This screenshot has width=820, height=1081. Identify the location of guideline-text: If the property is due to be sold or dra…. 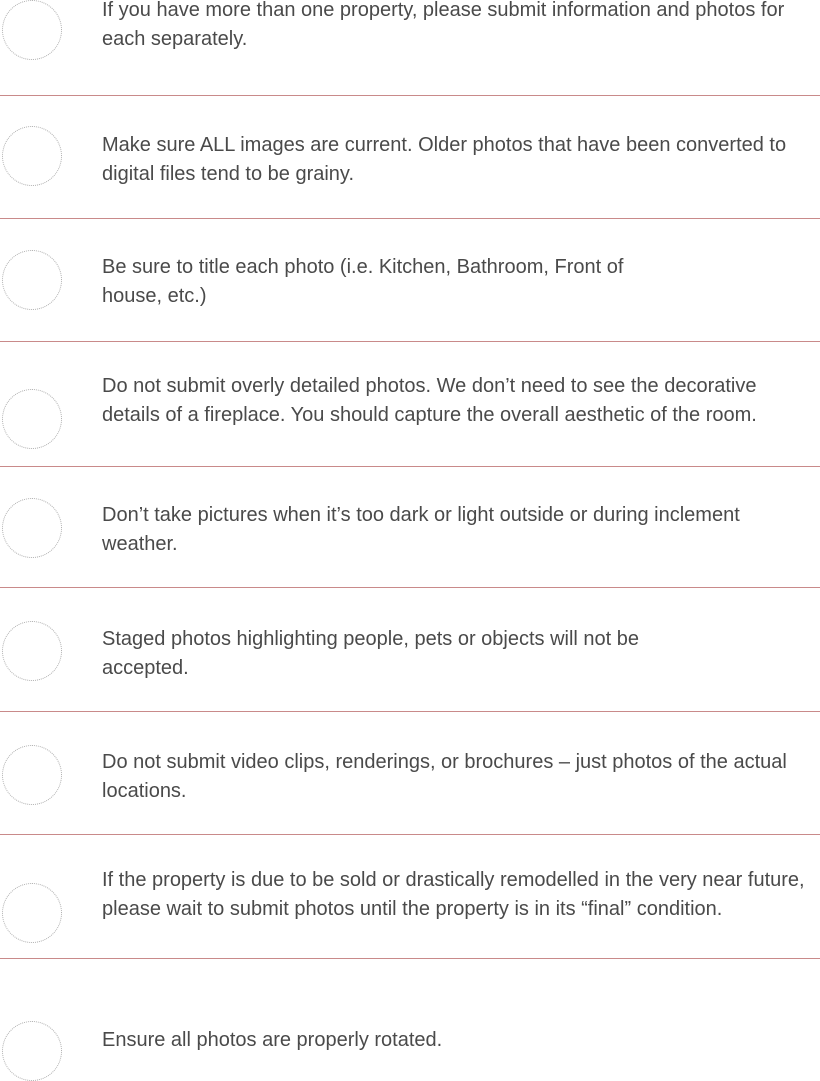
(453, 894).